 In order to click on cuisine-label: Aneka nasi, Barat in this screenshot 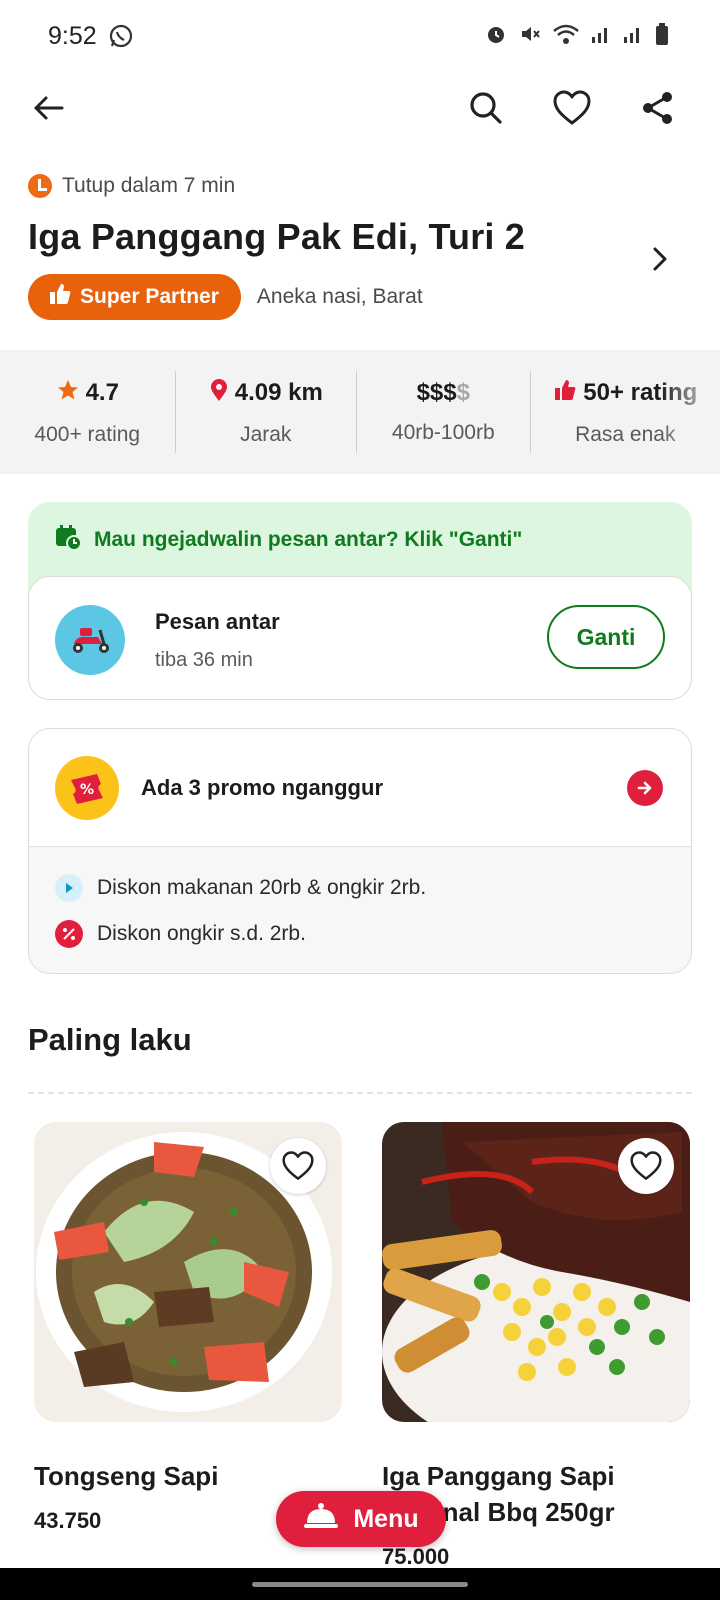, I will do `click(339, 296)`.